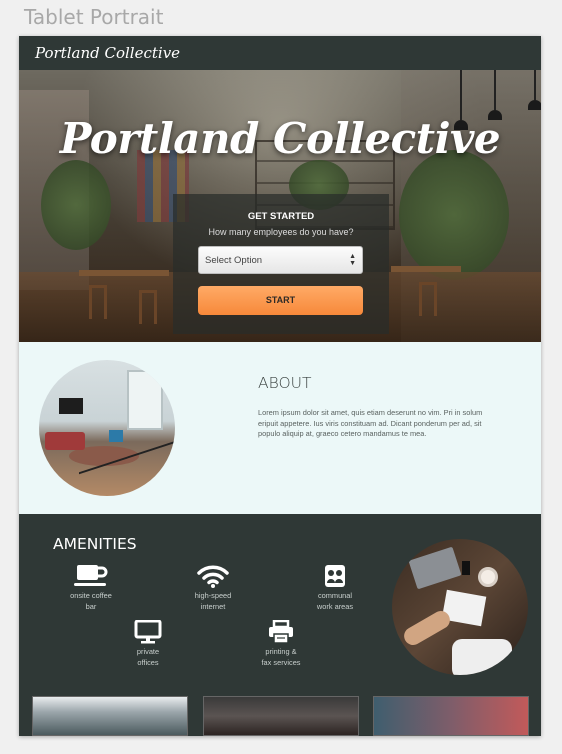 This screenshot has height=754, width=562. I want to click on coffee-cup-icon, so click(91, 575).